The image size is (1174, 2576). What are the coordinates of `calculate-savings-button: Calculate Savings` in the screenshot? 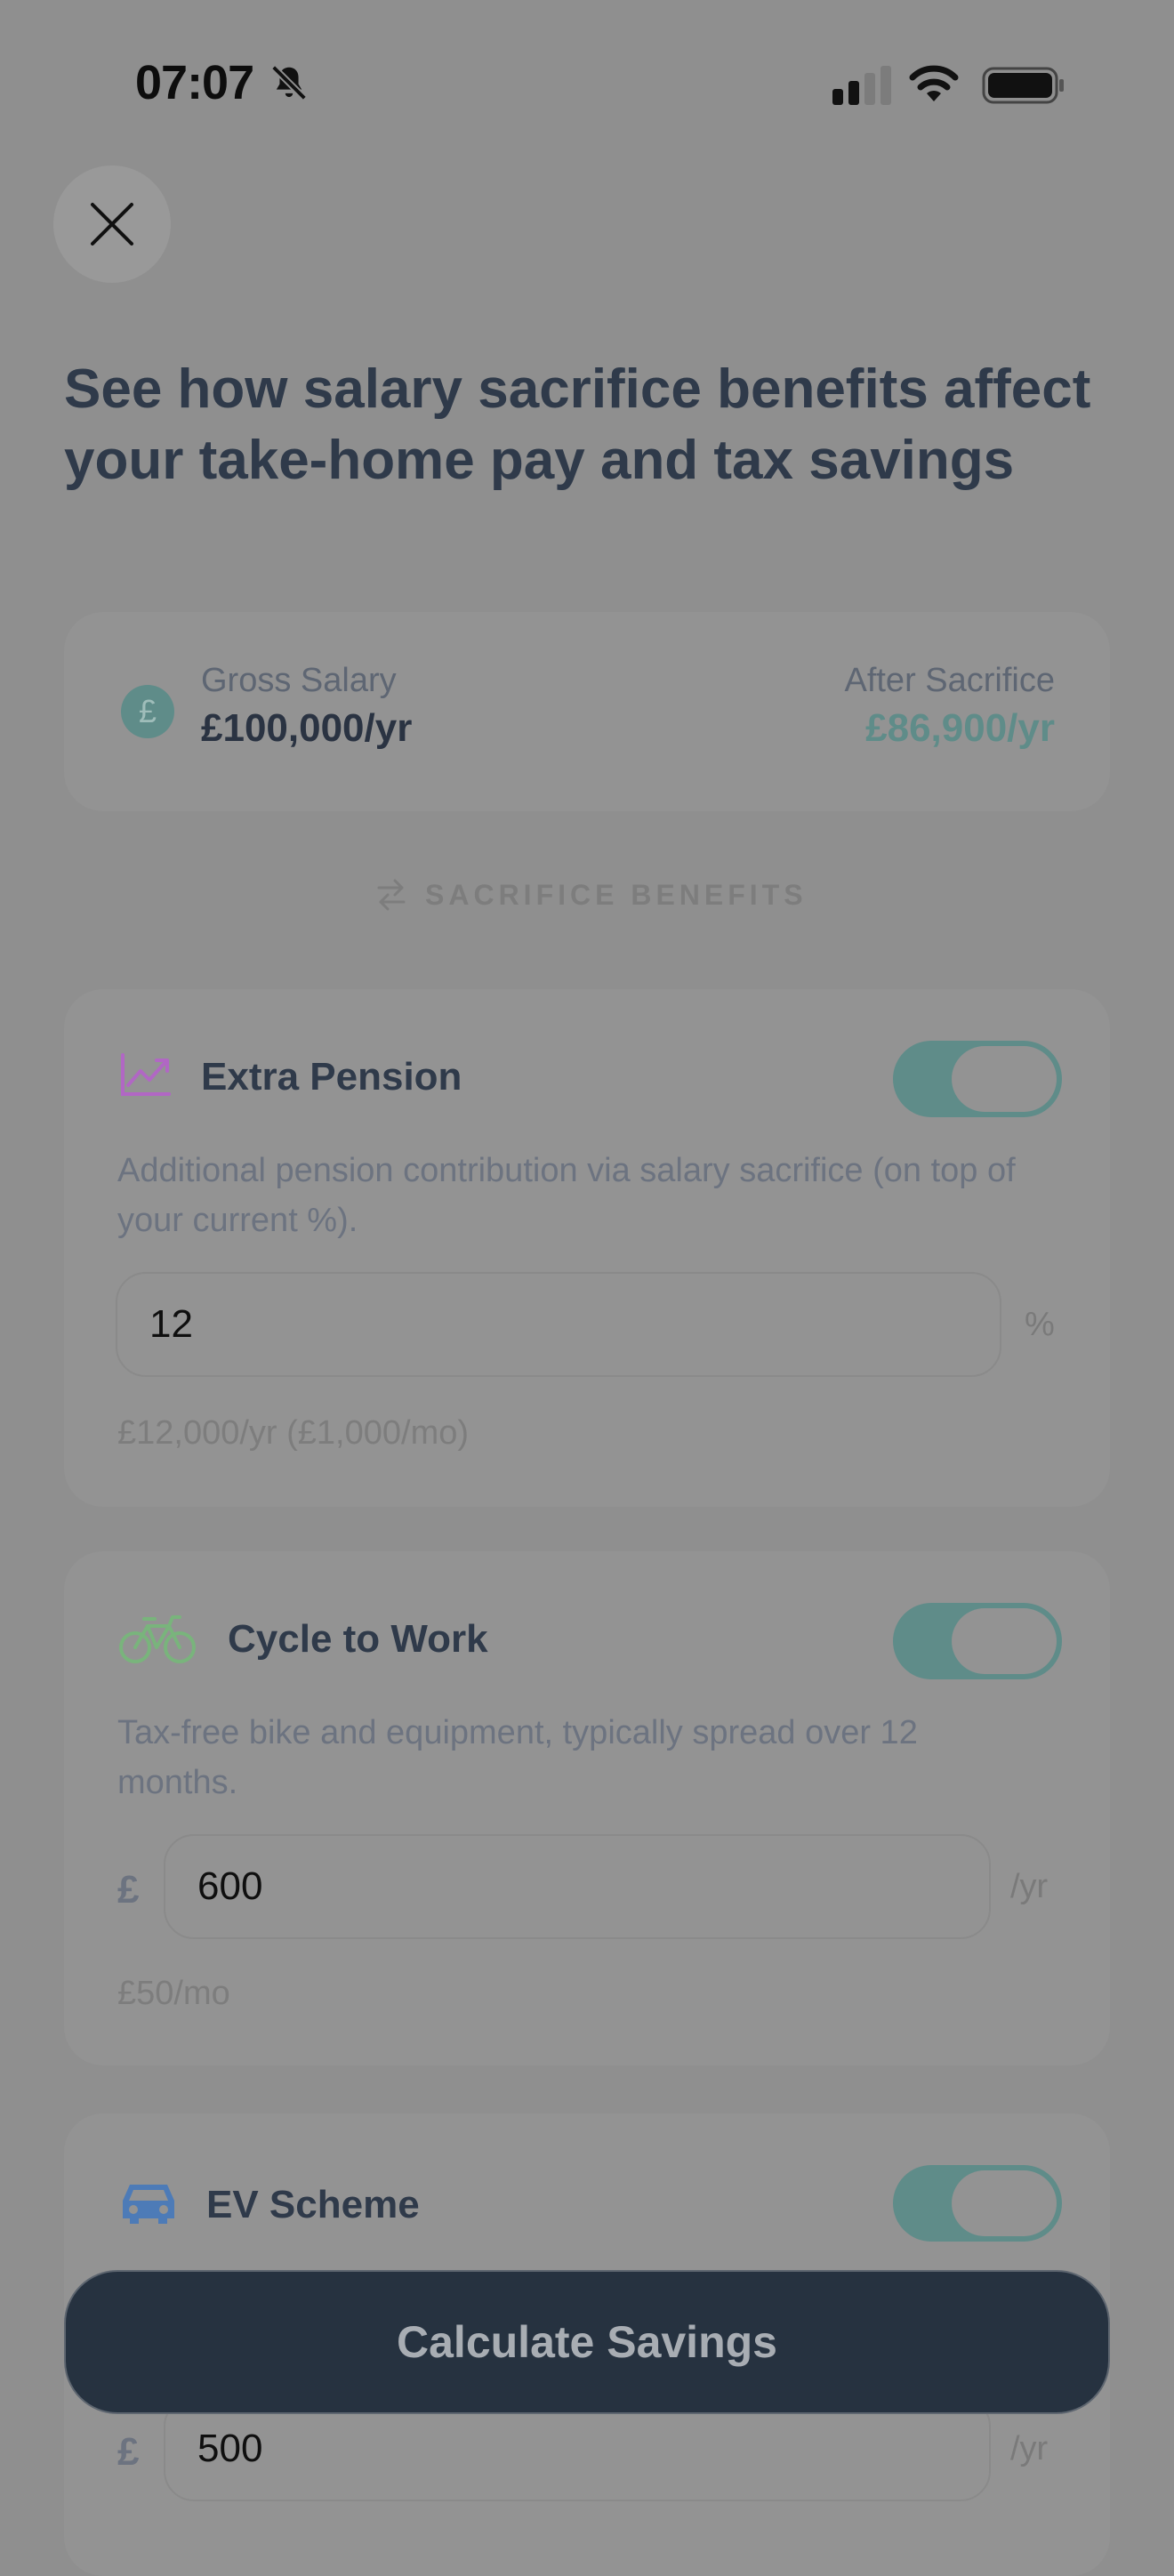 It's located at (587, 2342).